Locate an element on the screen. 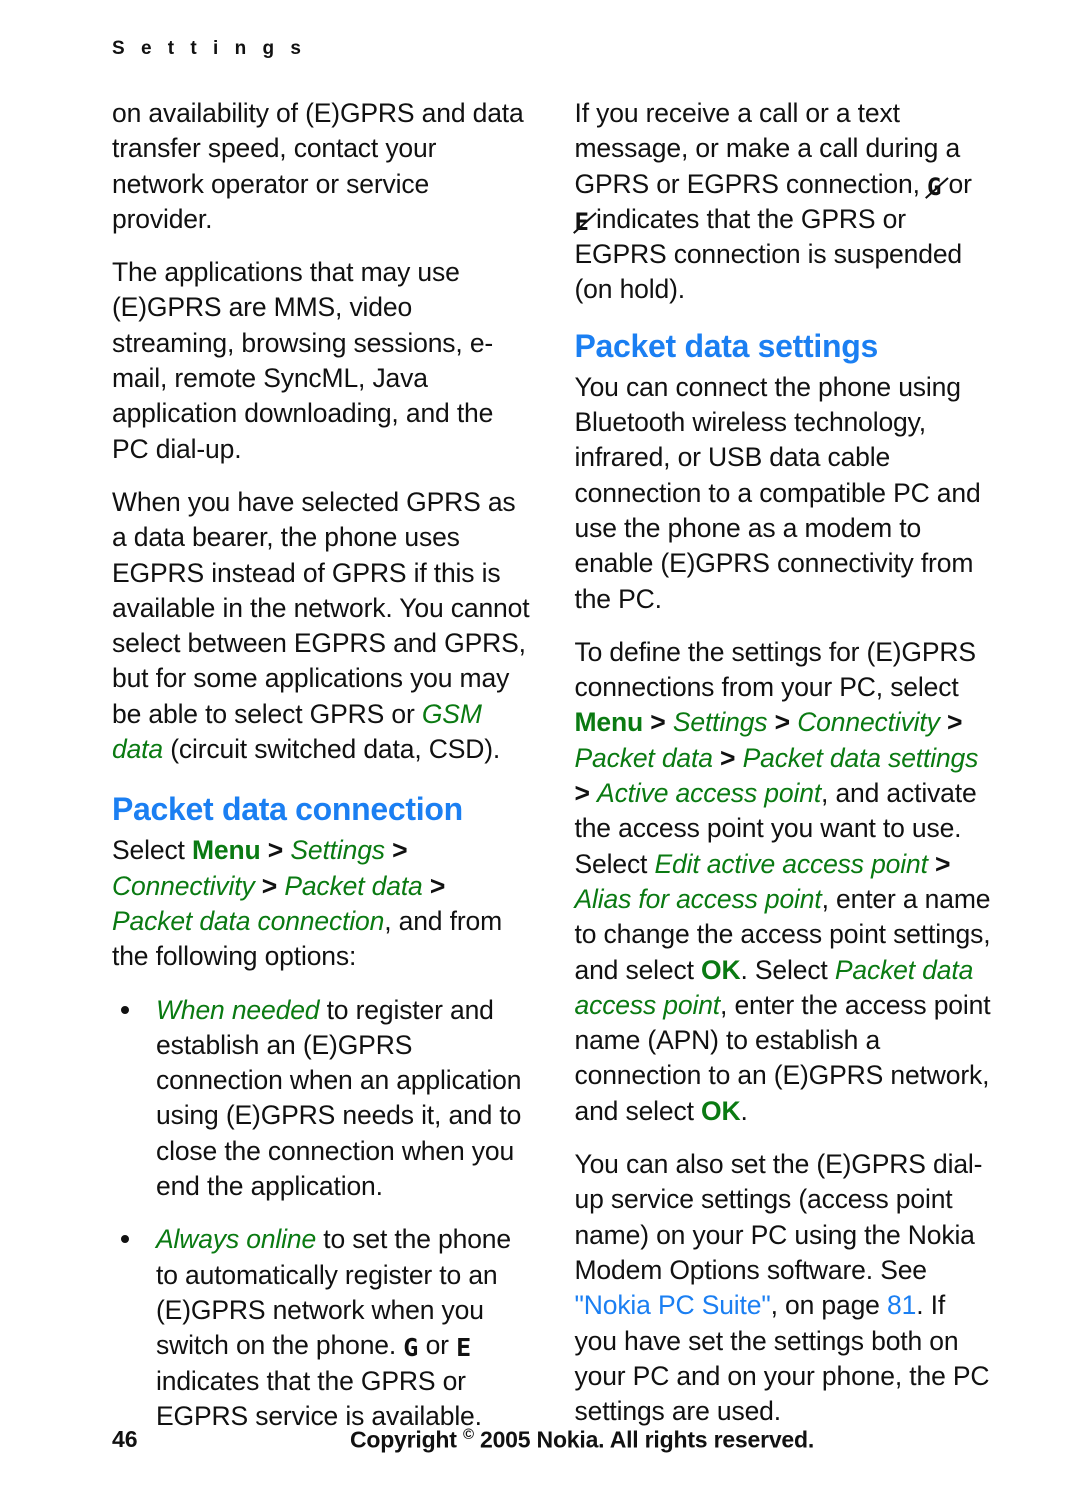  cross-reference-link-nokia-pc-suite: "Nokia PC Suite" is located at coordinates (673, 1305).